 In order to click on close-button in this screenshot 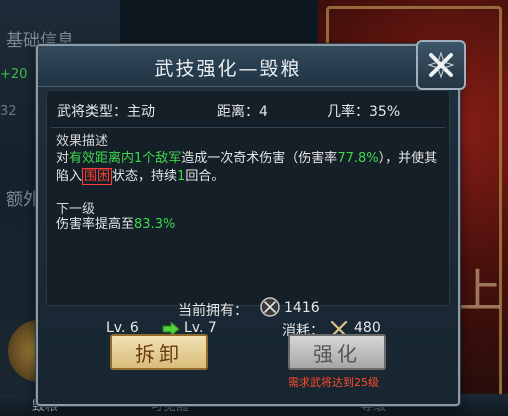, I will do `click(441, 65)`.